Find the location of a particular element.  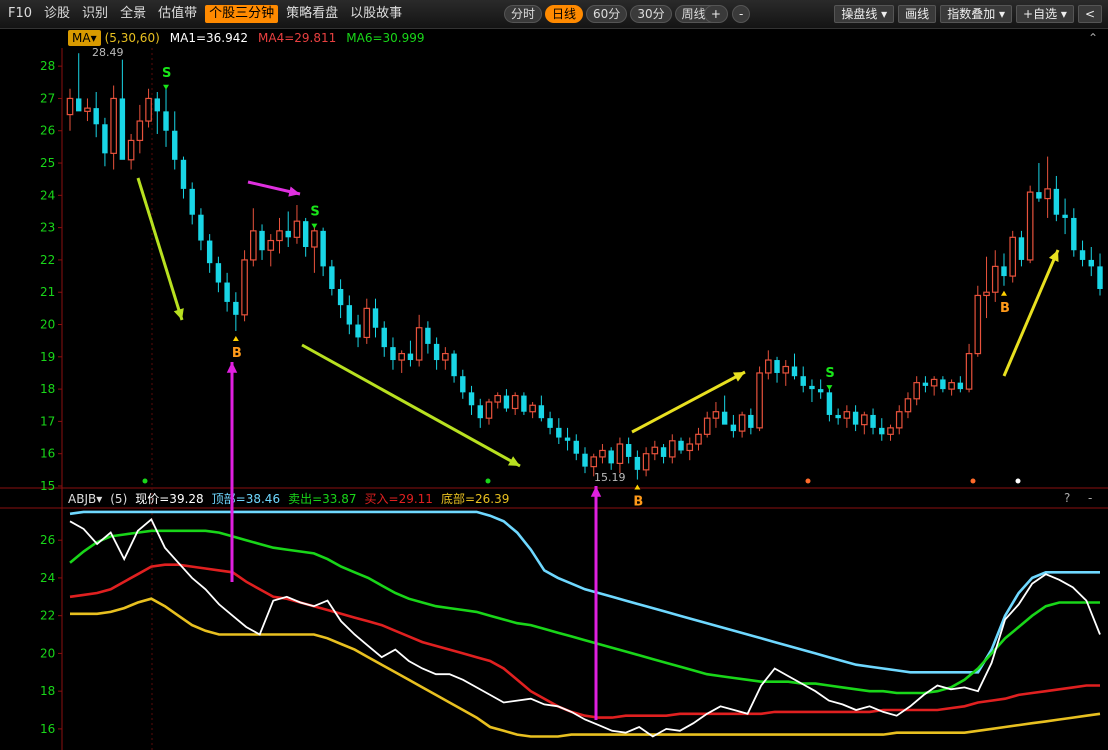

main-y-tick: 25 is located at coordinates (47, 163).